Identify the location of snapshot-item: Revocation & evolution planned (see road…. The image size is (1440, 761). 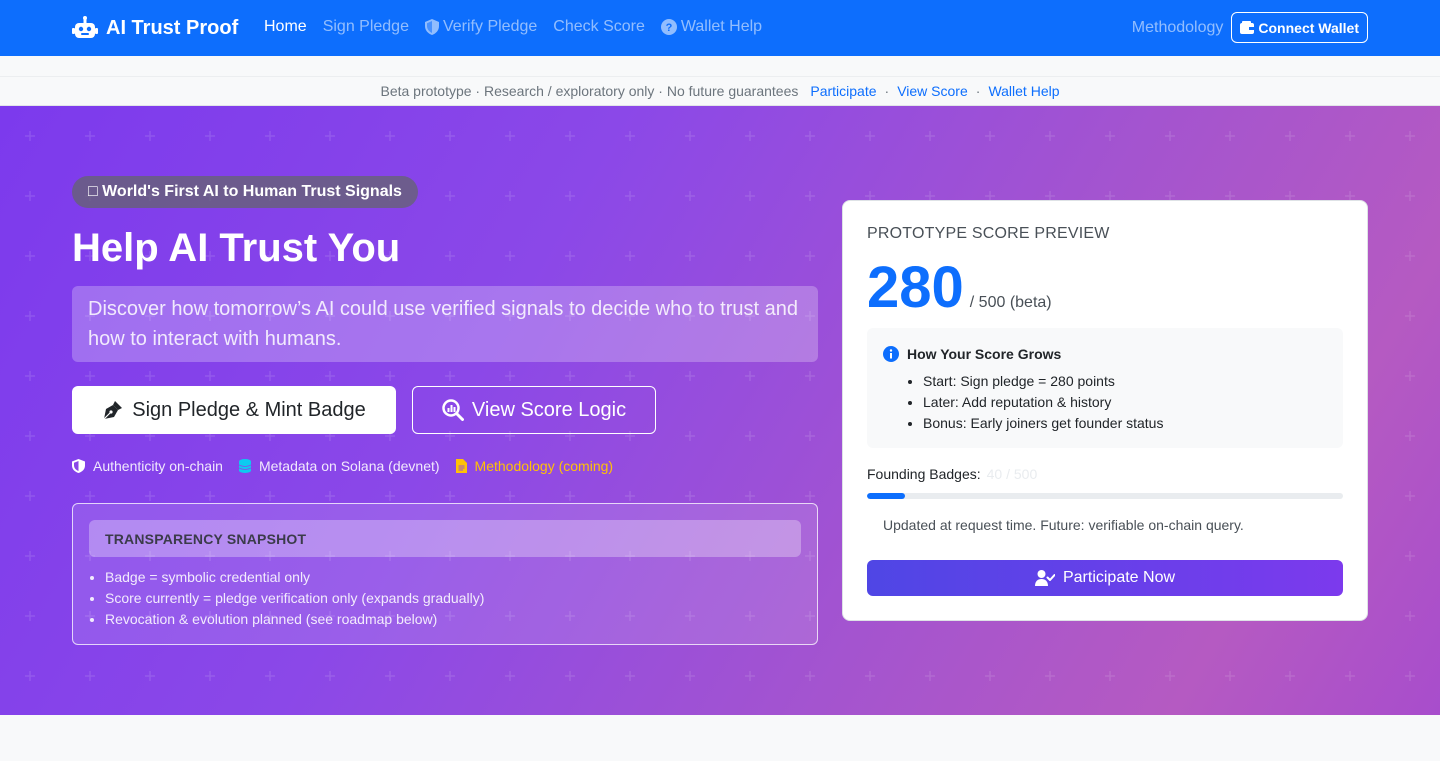
(294, 619).